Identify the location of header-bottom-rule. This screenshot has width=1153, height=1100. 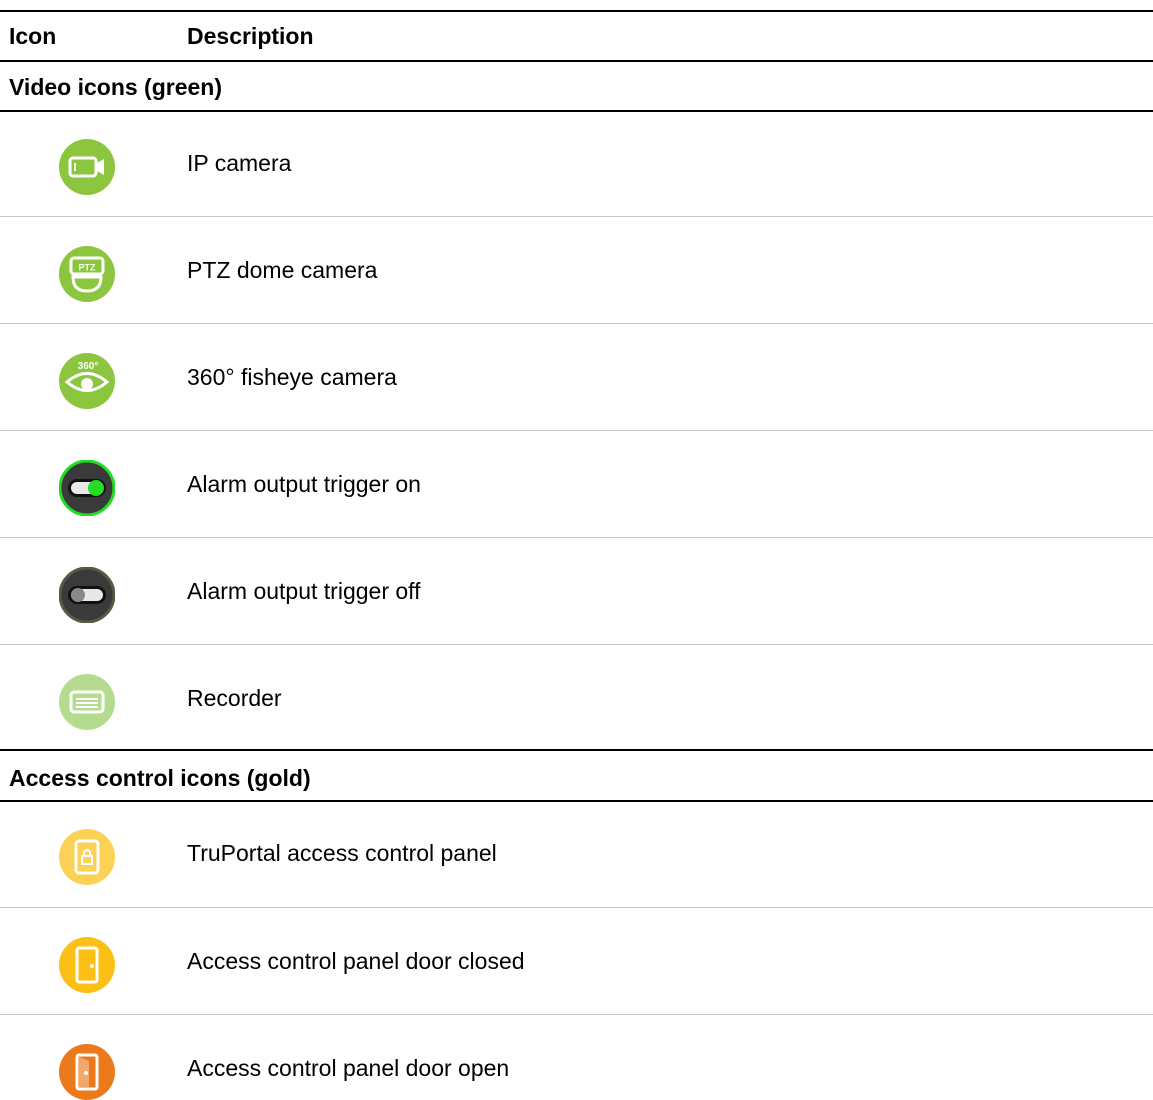
(576, 61).